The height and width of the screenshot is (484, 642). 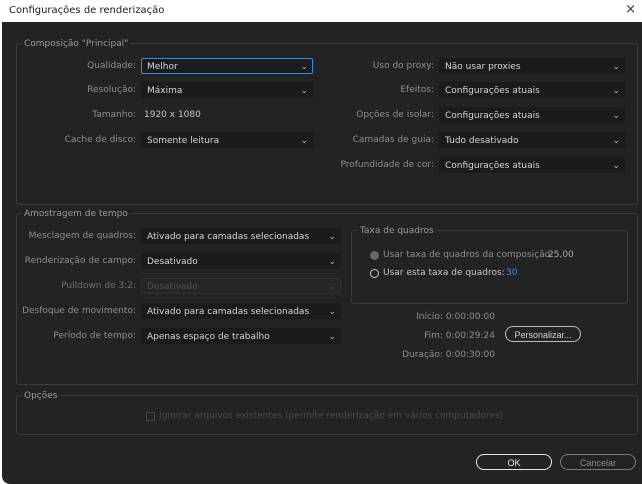 I want to click on color-depth-dropdown: Configurações atuais ⌄, so click(x=532, y=165).